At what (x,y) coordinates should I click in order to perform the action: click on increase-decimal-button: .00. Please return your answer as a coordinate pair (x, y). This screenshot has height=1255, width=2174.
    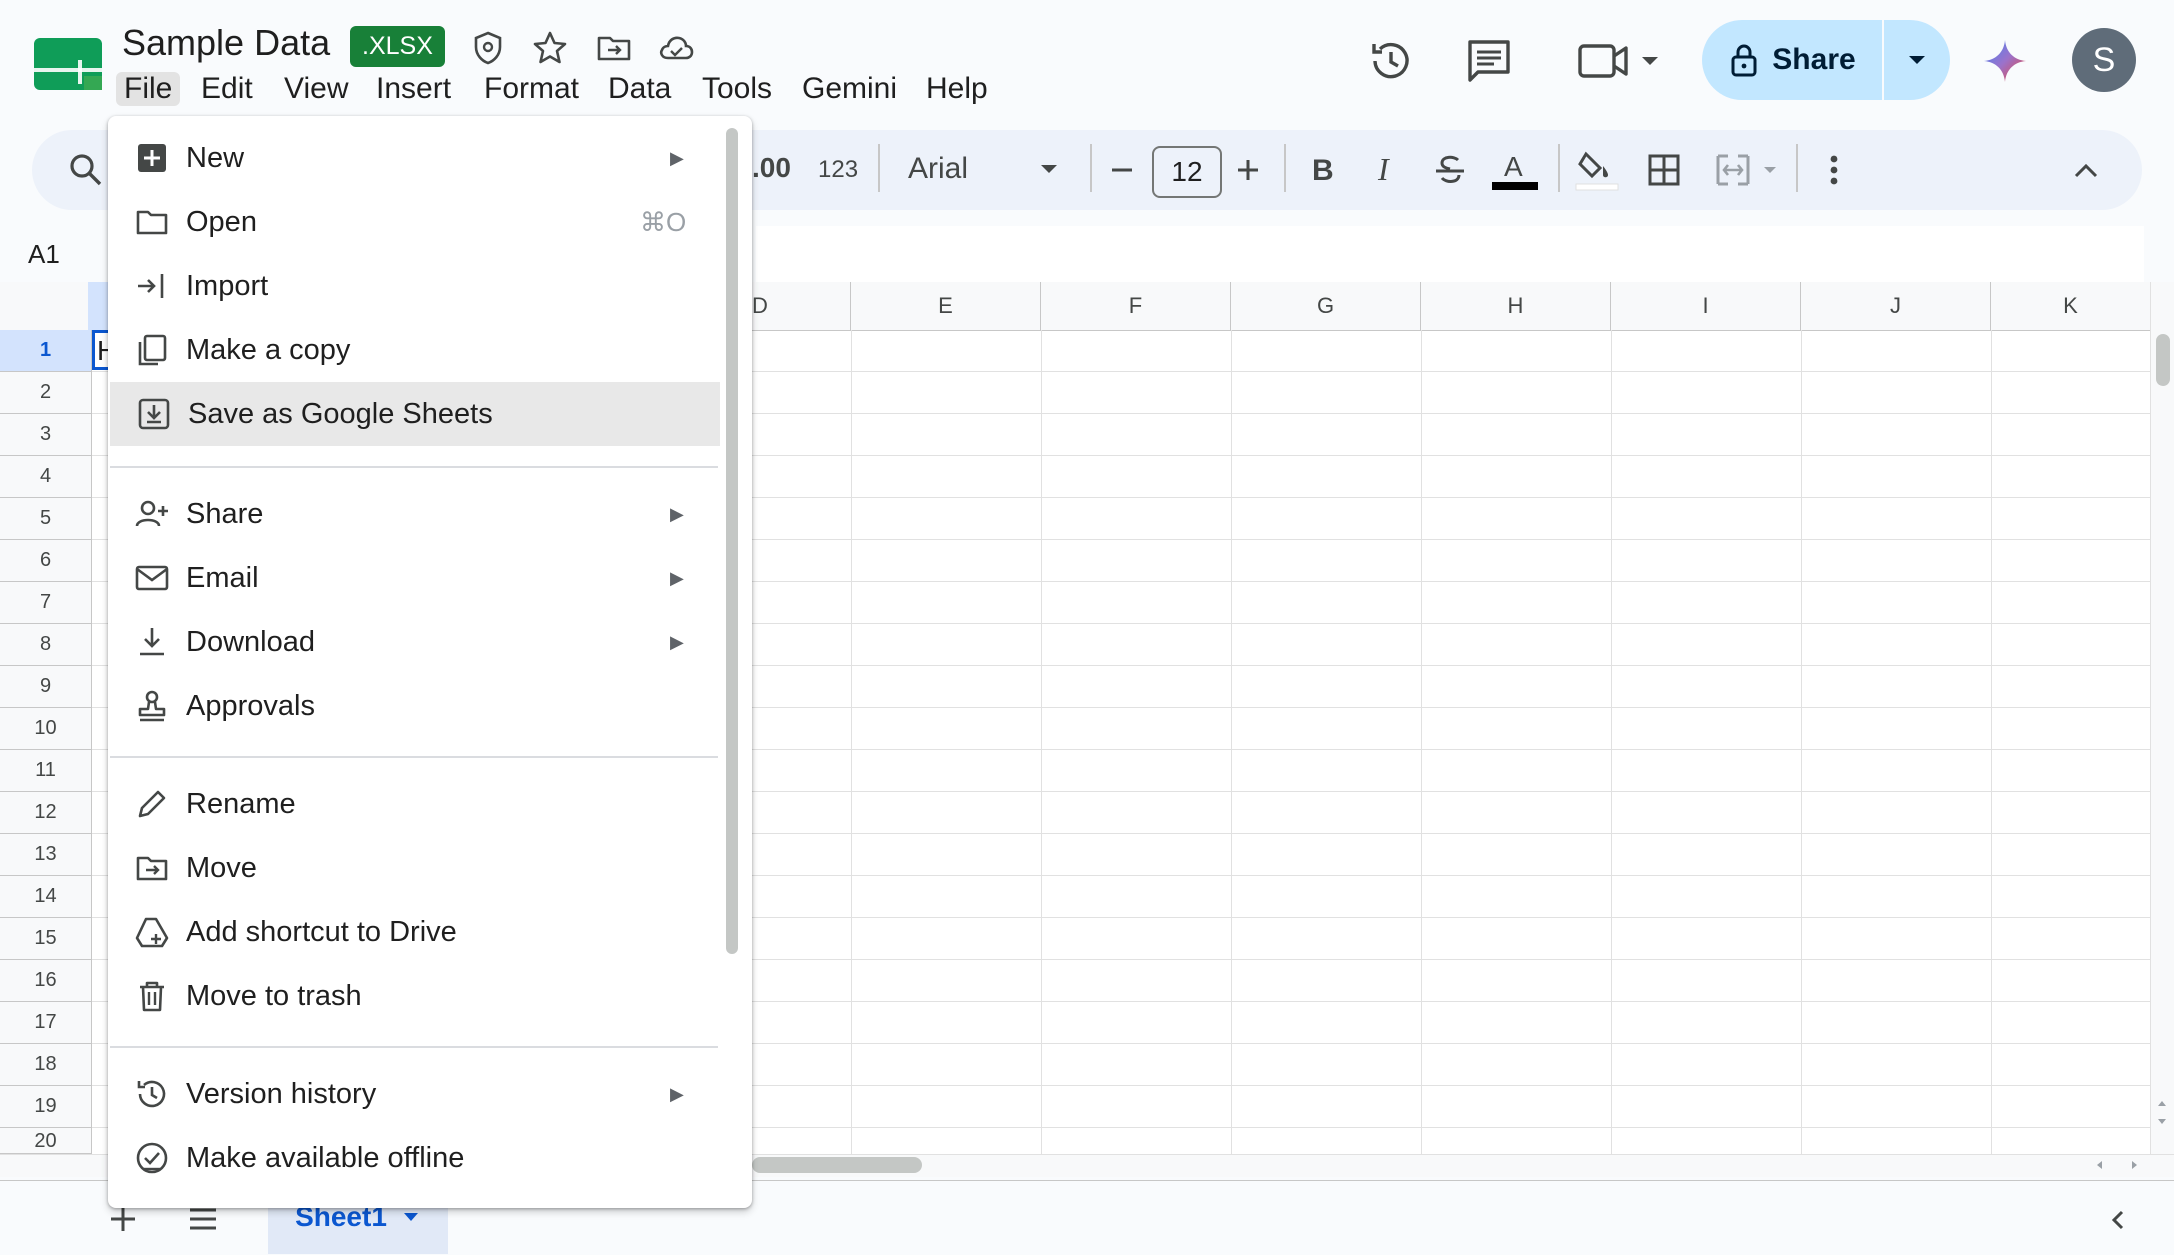
    Looking at the image, I should click on (771, 168).